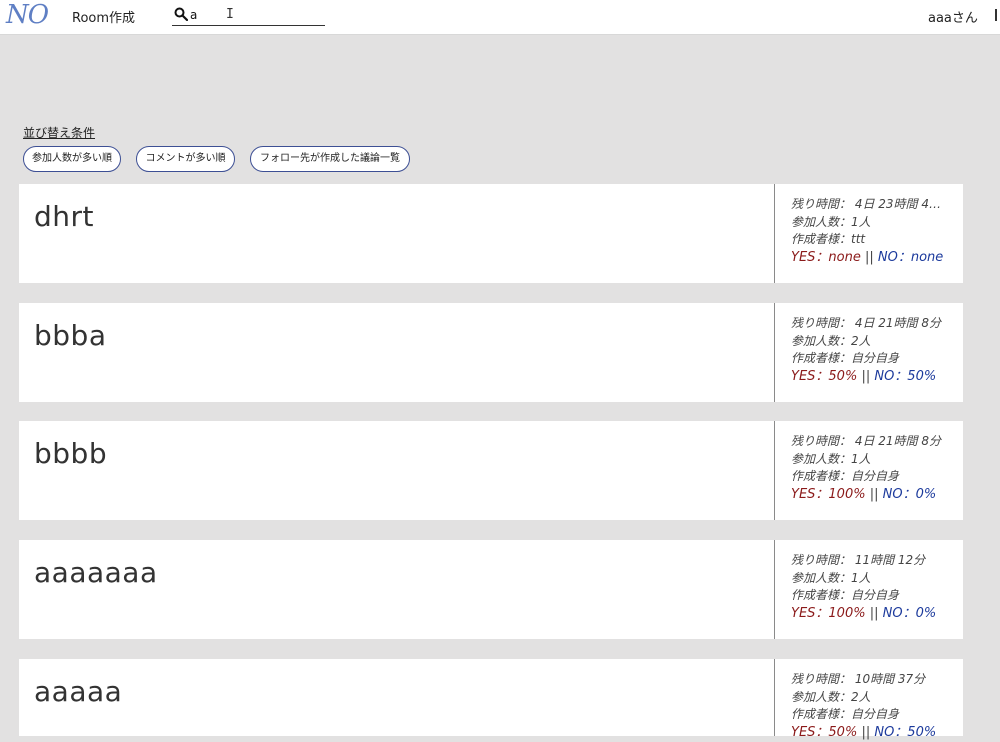  What do you see at coordinates (96, 572) in the screenshot?
I see `room-title: aaaaaaa` at bounding box center [96, 572].